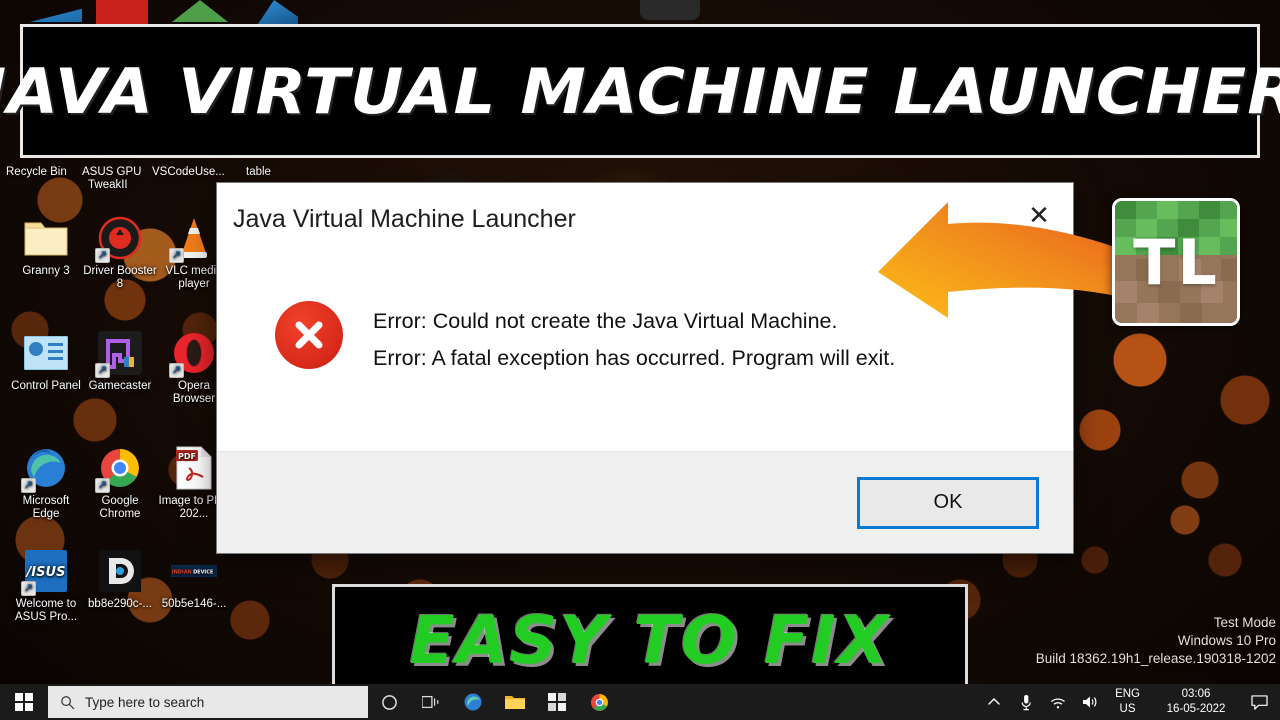 This screenshot has height=720, width=1280. I want to click on driver-booster-icon: ↗, so click(119, 239).